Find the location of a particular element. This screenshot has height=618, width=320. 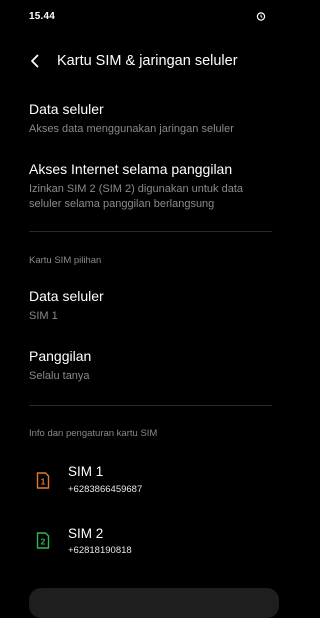

page-title: Kartu SIM & jaringan seluler is located at coordinates (147, 61).